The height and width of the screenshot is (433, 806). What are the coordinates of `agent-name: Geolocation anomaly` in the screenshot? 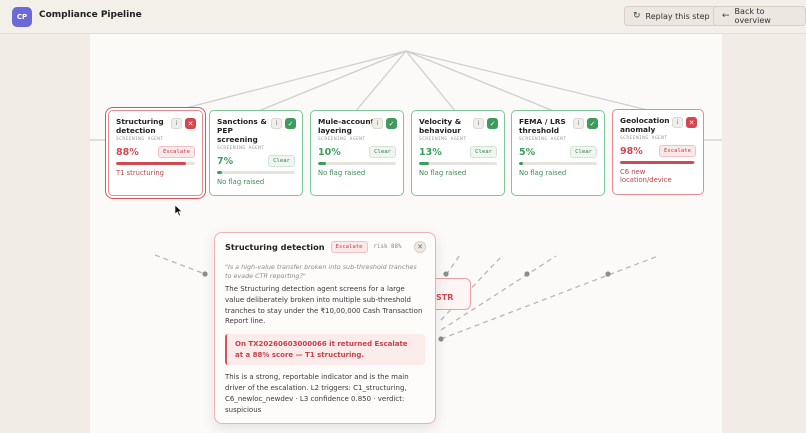 It's located at (645, 125).